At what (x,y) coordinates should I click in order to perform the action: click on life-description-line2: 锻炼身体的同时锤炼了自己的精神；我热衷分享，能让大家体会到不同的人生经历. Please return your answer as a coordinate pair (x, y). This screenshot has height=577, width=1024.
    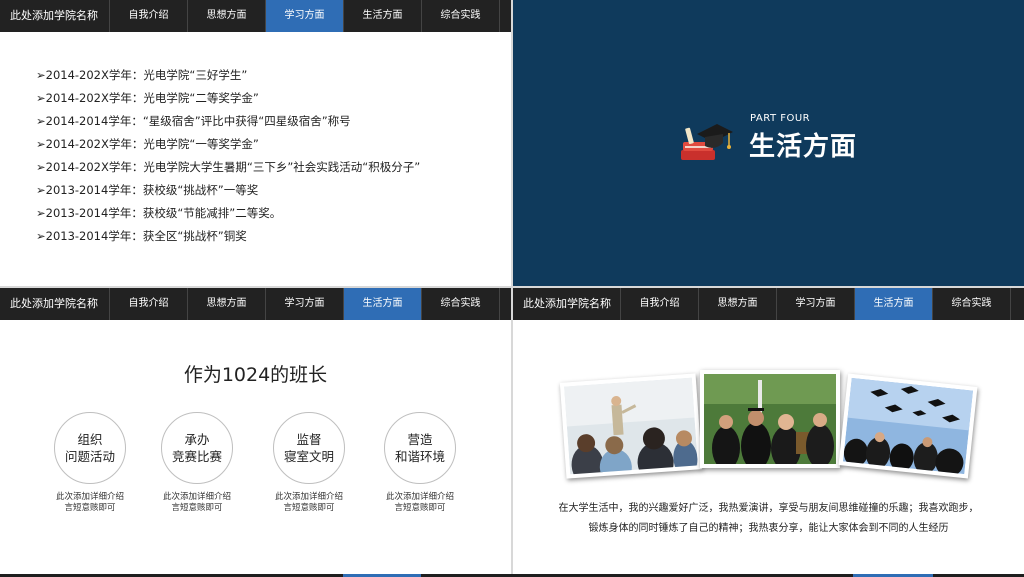
    Looking at the image, I should click on (768, 528).